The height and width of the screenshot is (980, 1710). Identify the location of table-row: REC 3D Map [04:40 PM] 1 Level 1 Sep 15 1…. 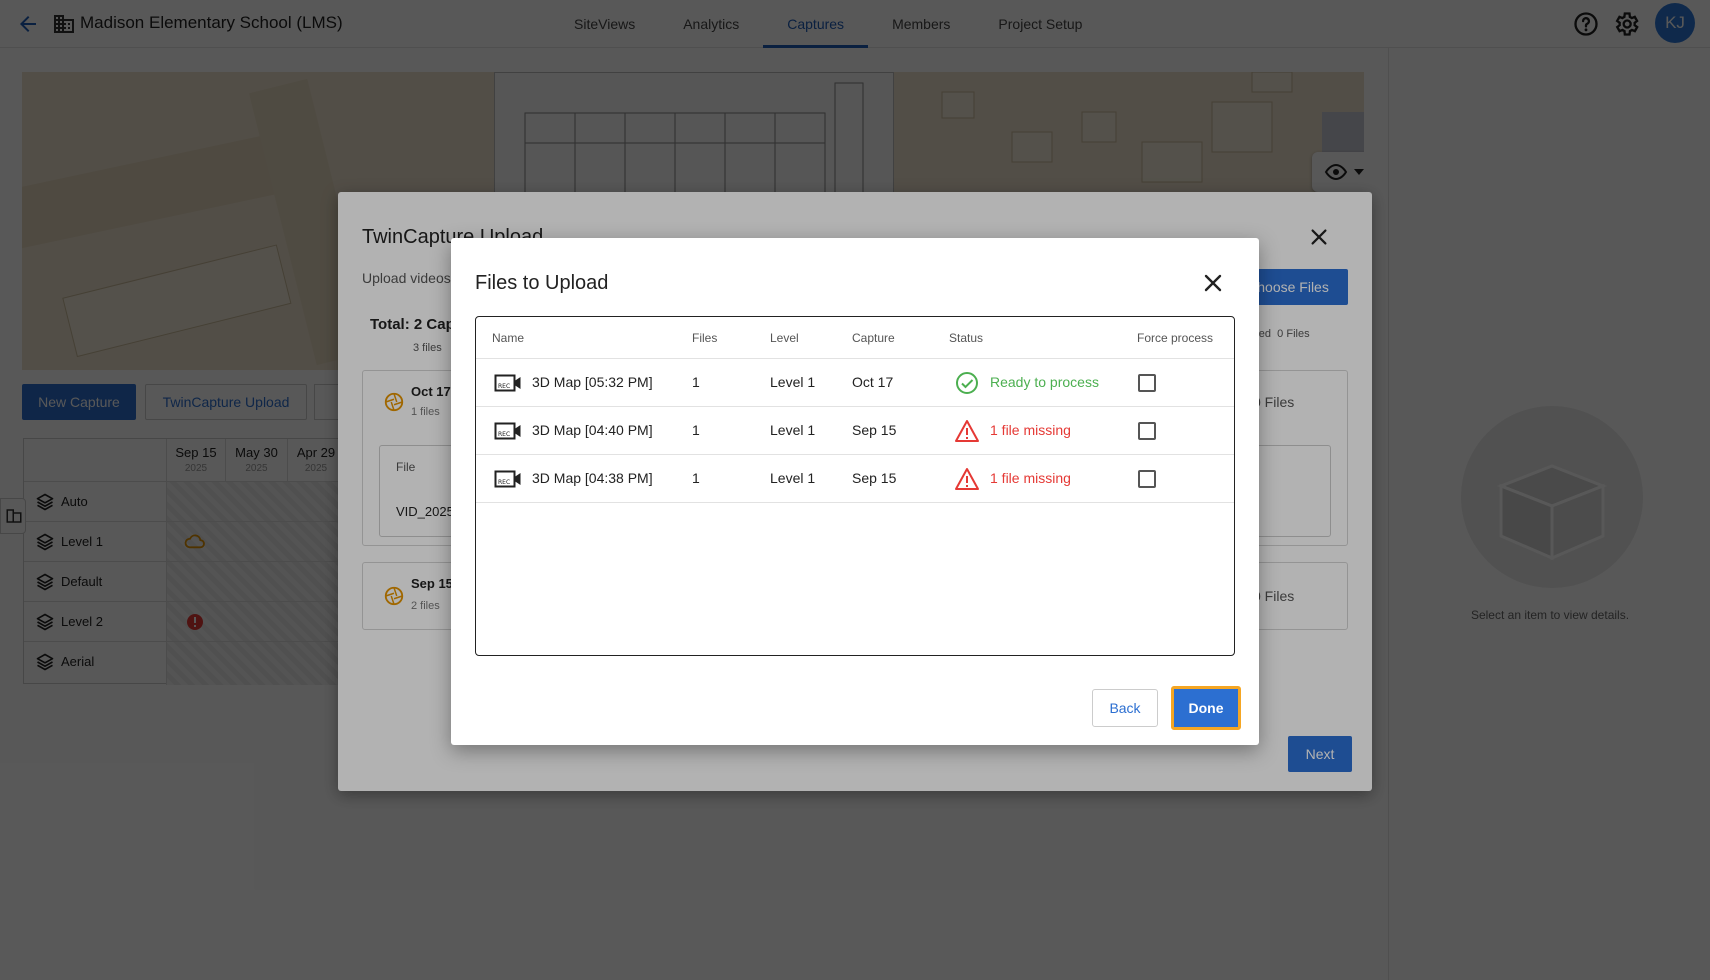
(855, 431).